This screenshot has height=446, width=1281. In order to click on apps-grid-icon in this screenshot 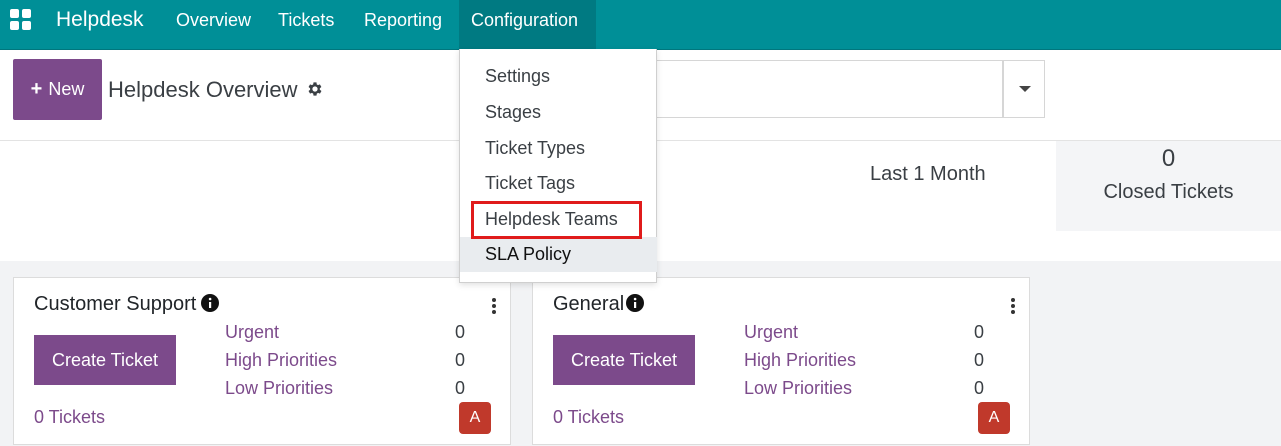, I will do `click(21, 20)`.